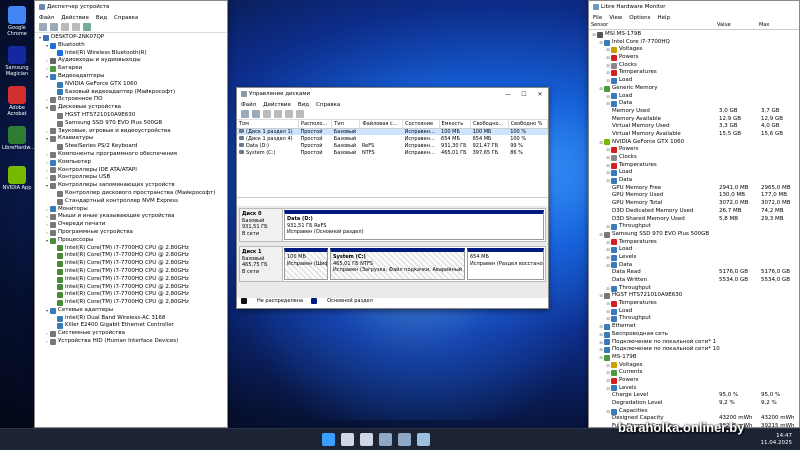 Image resolution: width=800 pixels, height=450 pixels. Describe the element at coordinates (131, 7) in the screenshot. I see `device-manager-titlebar: Диспетчер устройств` at that location.